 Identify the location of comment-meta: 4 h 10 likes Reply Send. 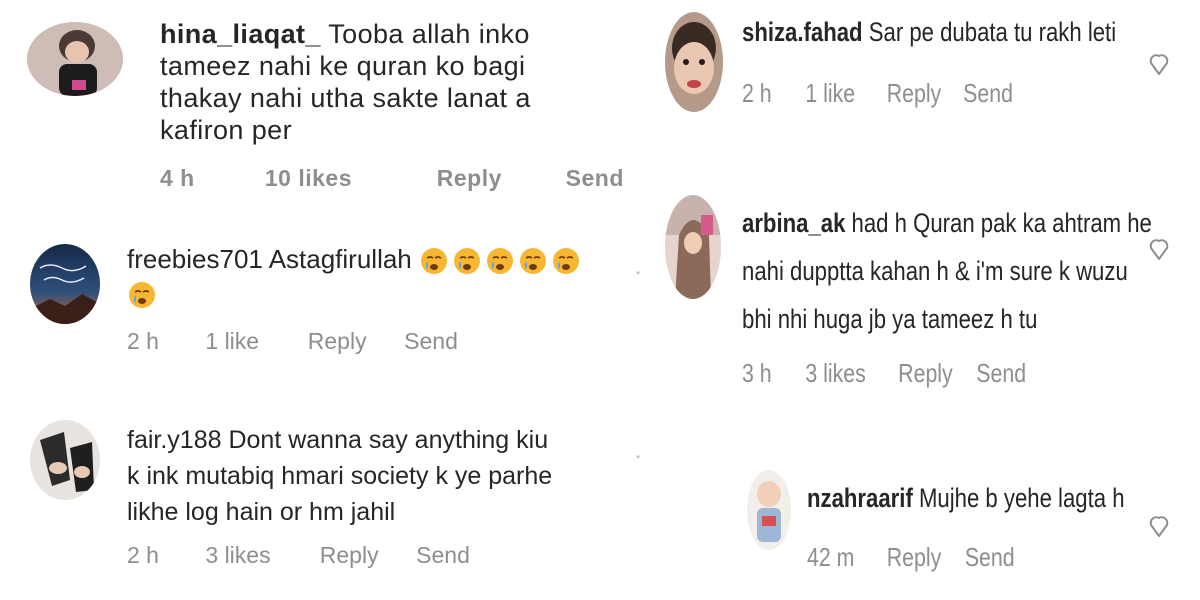
(392, 178).